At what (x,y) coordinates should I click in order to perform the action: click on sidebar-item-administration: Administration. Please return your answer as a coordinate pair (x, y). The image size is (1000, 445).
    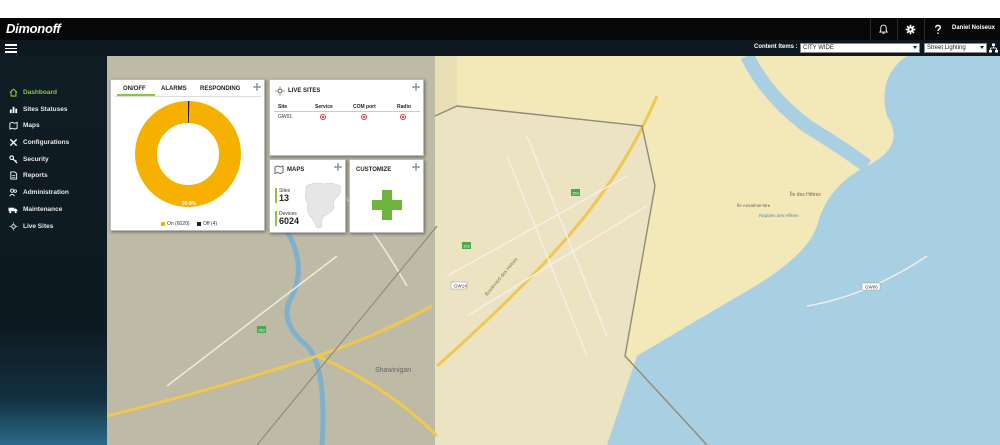
    Looking at the image, I should click on (53, 192).